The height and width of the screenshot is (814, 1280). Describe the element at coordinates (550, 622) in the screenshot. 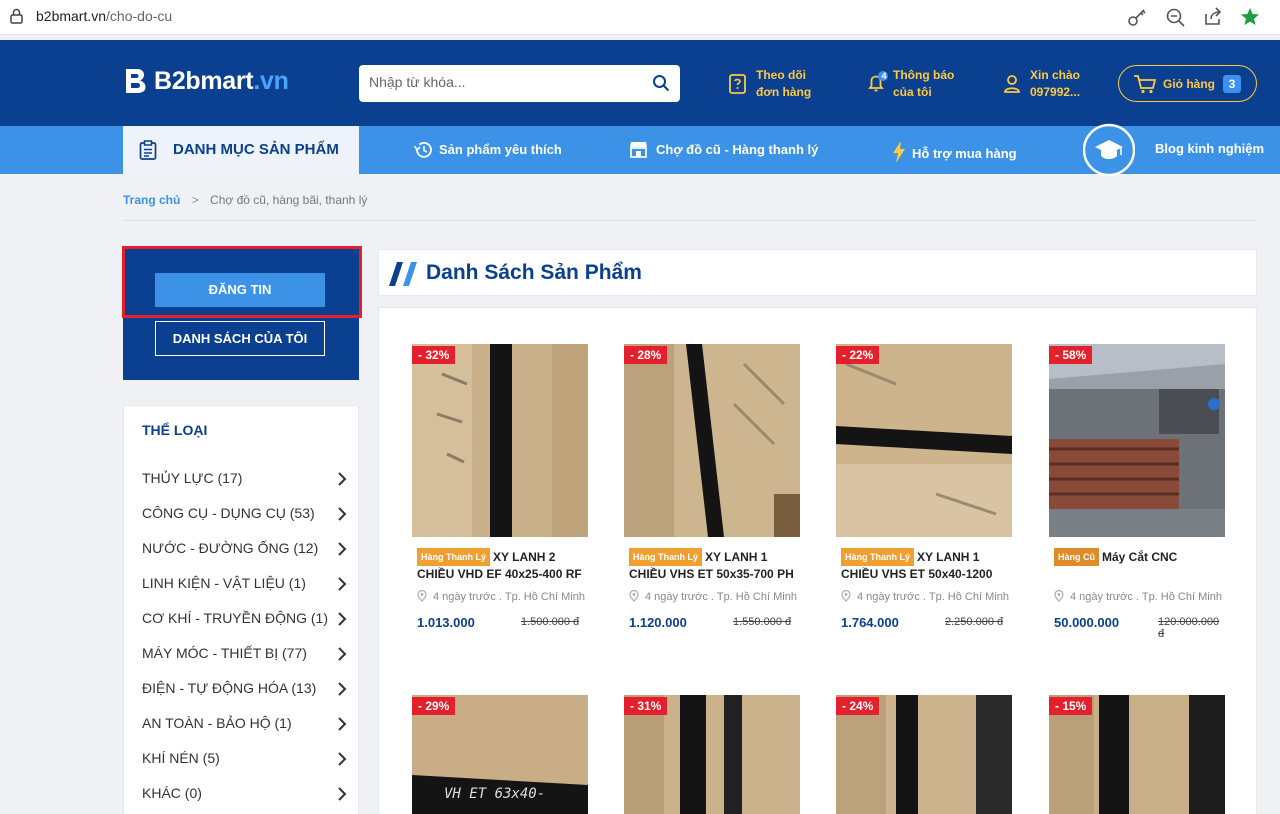

I see `product-old-price: 1.500.000 đ` at that location.